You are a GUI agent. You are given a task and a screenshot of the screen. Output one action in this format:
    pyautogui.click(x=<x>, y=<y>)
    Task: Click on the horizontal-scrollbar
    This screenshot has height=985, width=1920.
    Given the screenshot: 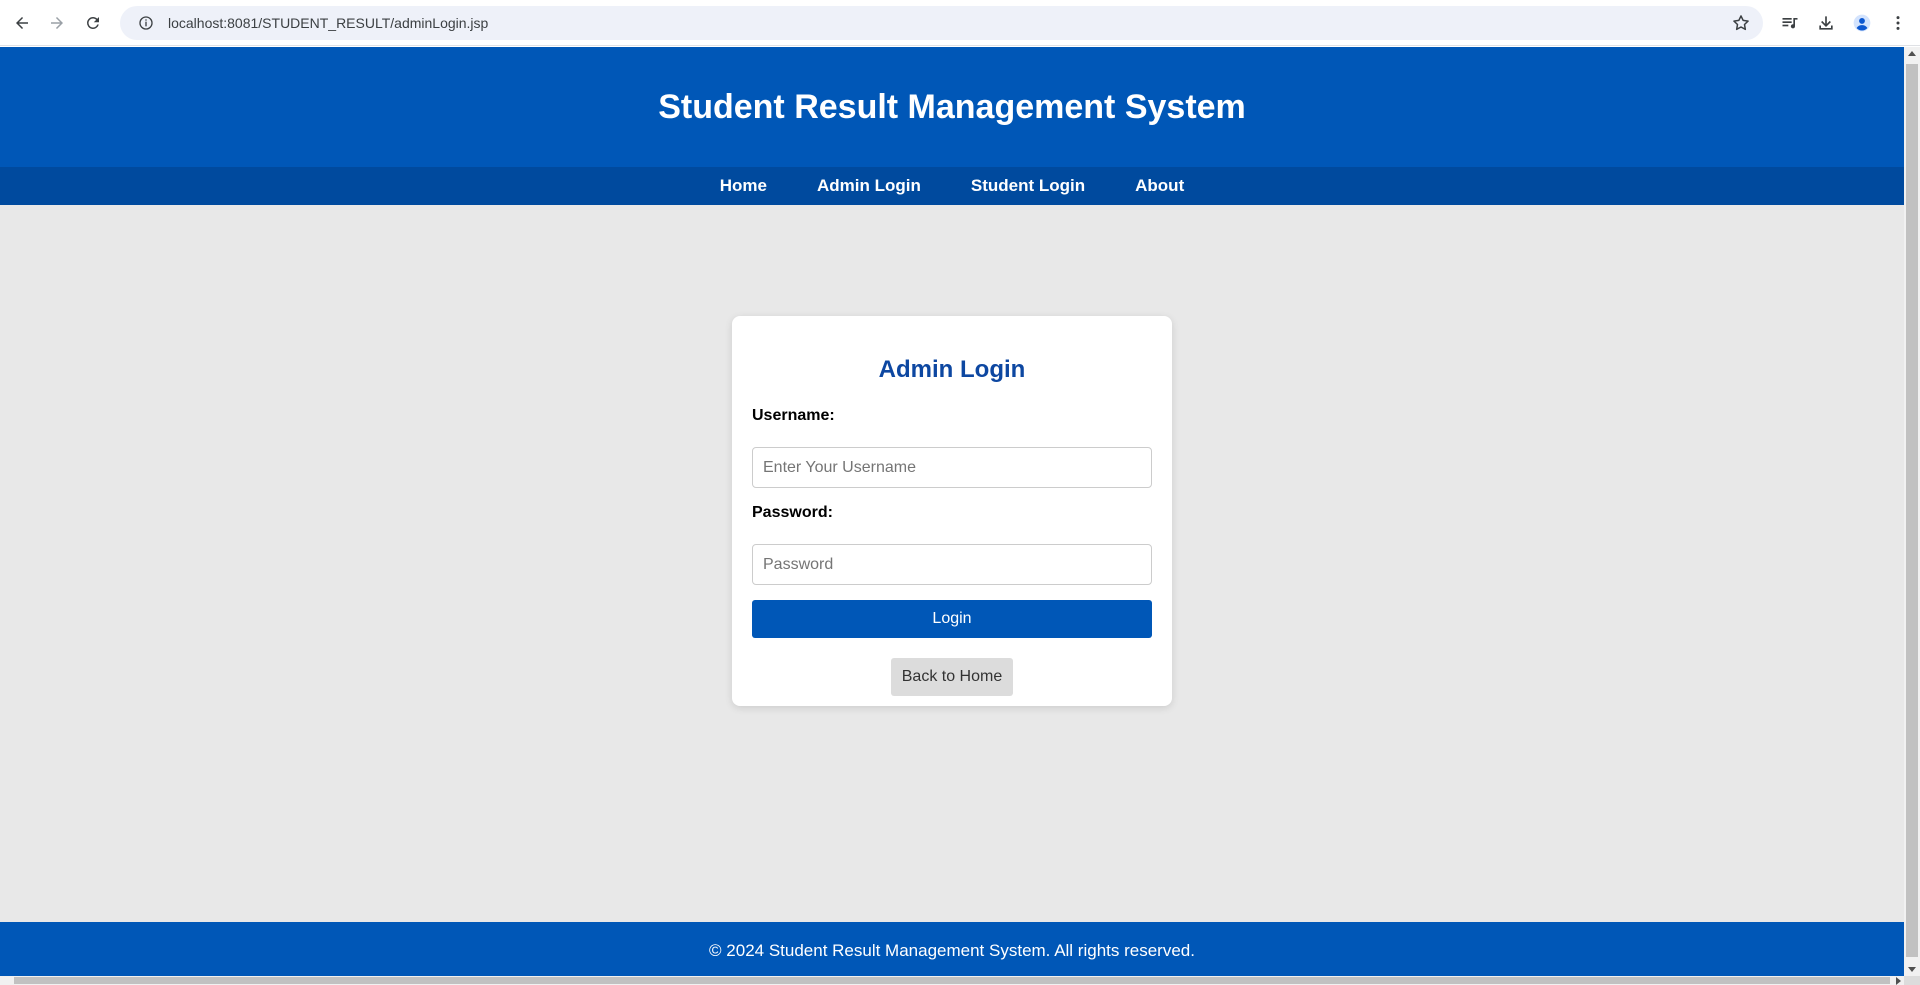 What is the action you would take?
    pyautogui.click(x=952, y=980)
    